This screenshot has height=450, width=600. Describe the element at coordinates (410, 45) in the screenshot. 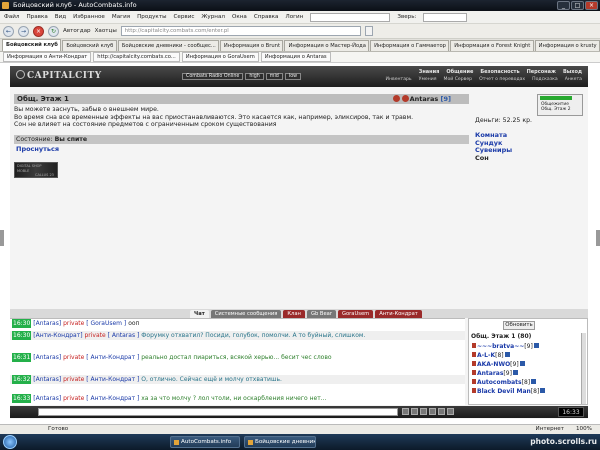

I see `tab-info-gammaetor: Информация о Гаммаетор` at that location.